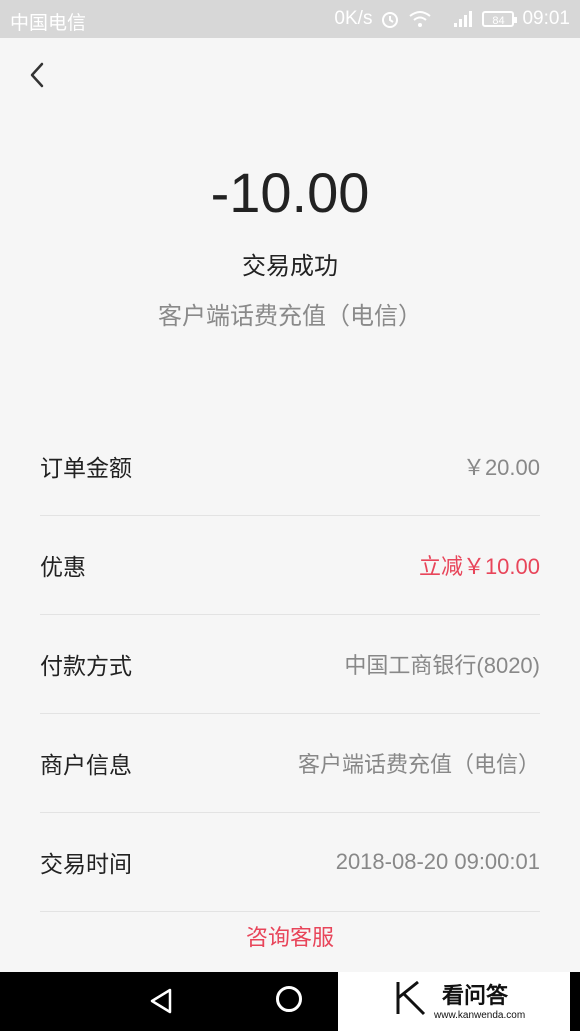  I want to click on watermark: 看问答 www.kanwenda.com, so click(454, 1001).